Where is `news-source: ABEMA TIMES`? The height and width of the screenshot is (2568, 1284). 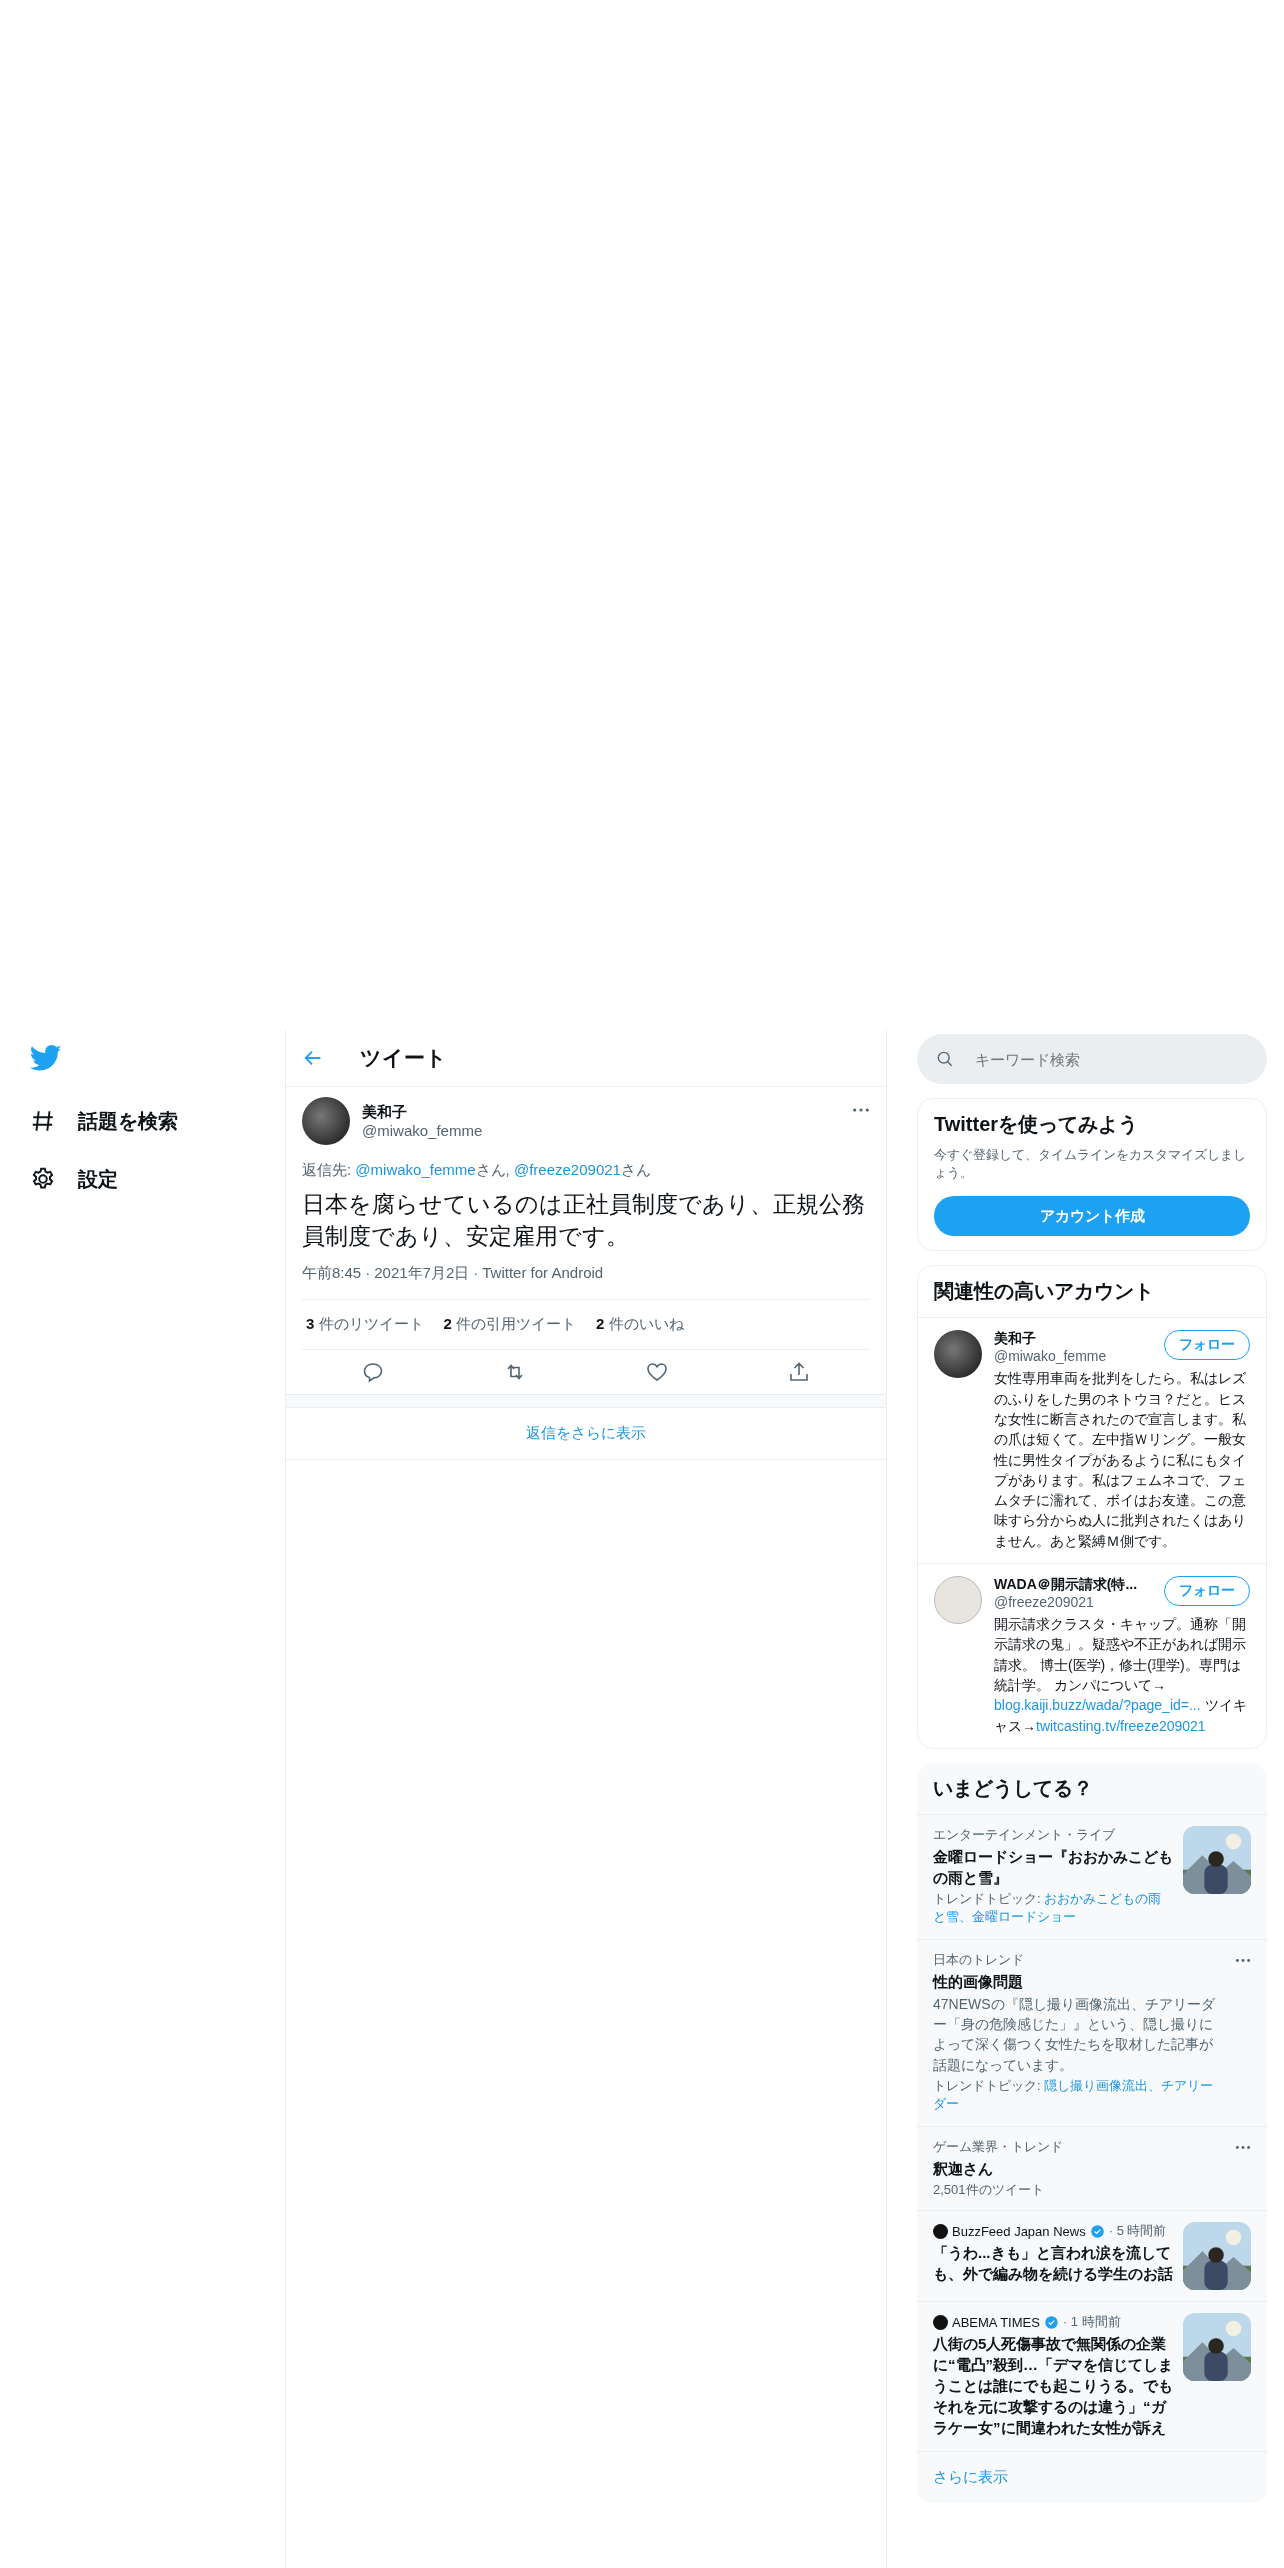 news-source: ABEMA TIMES is located at coordinates (996, 2322).